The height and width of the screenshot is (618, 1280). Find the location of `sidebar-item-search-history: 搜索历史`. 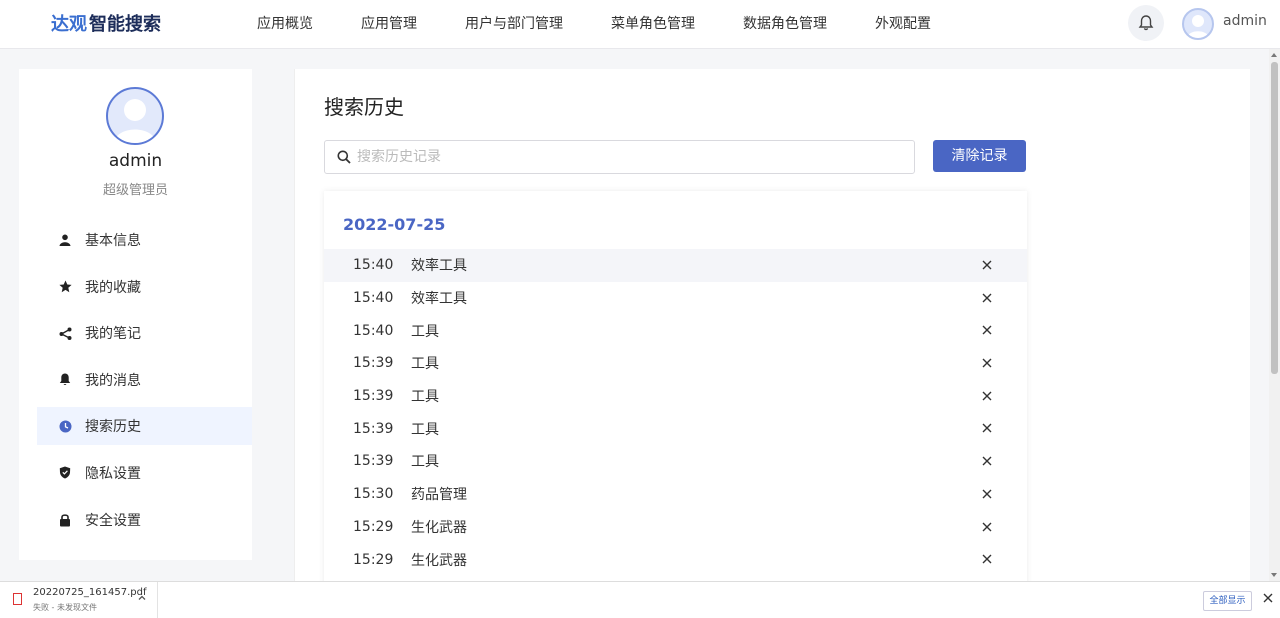

sidebar-item-search-history: 搜索历史 is located at coordinates (144, 426).